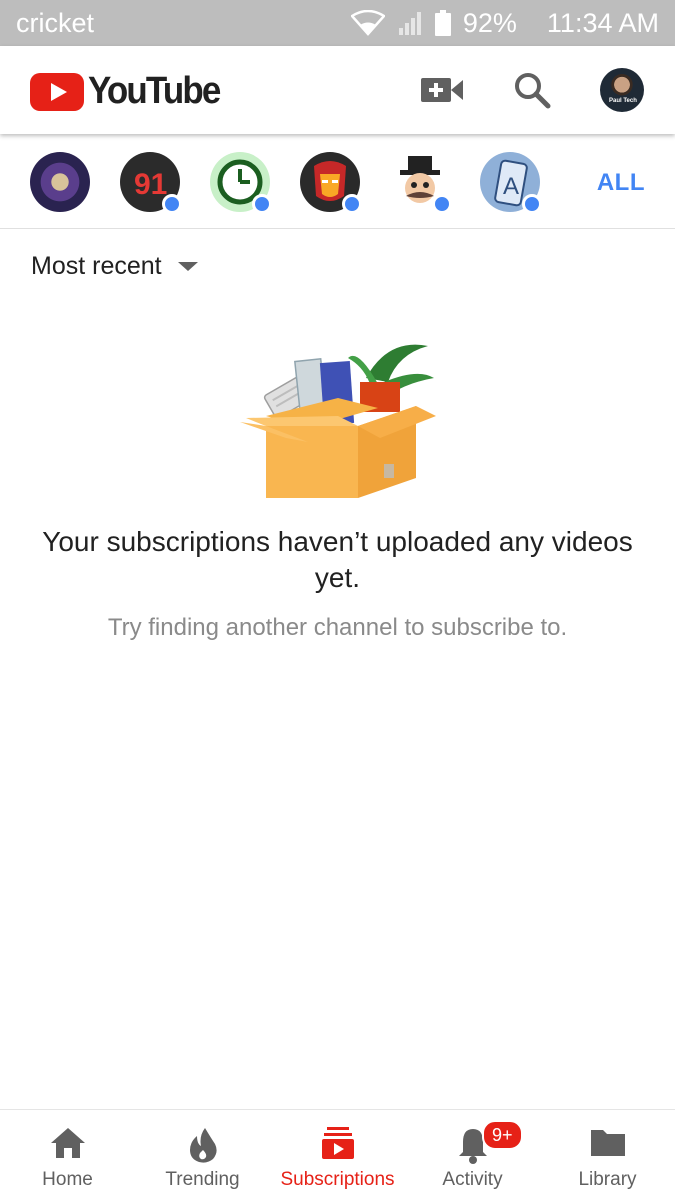 This screenshot has width=675, height=1201. I want to click on sort-dropdown: Most recent, so click(114, 266).